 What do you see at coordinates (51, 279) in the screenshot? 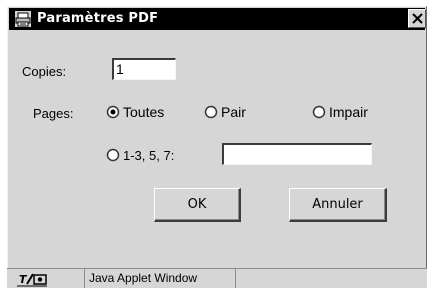
I see `java-applet-icon: T` at bounding box center [51, 279].